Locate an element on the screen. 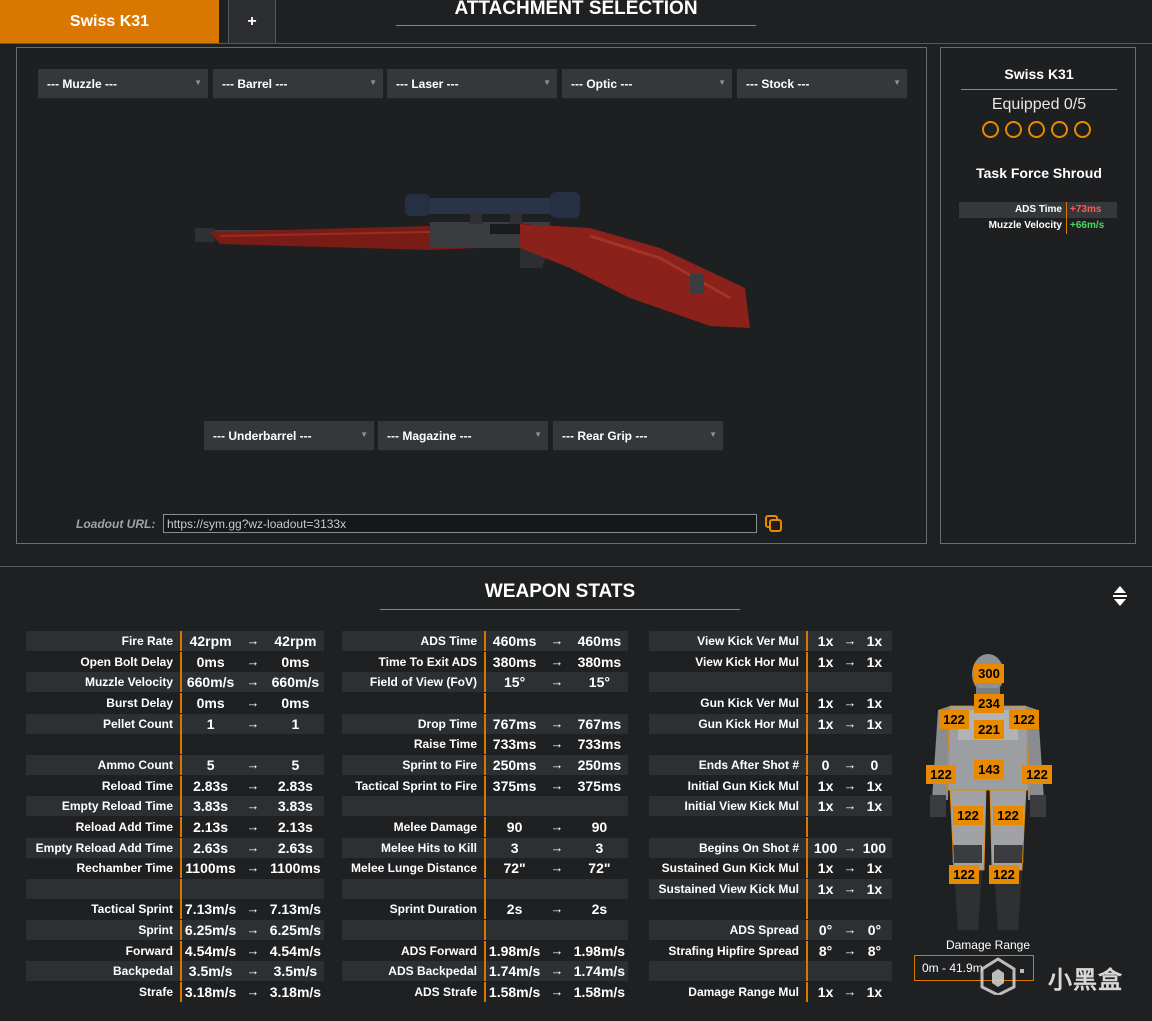  muzzle-dropdown: --- Muzzle --- ▼ is located at coordinates (123, 84).